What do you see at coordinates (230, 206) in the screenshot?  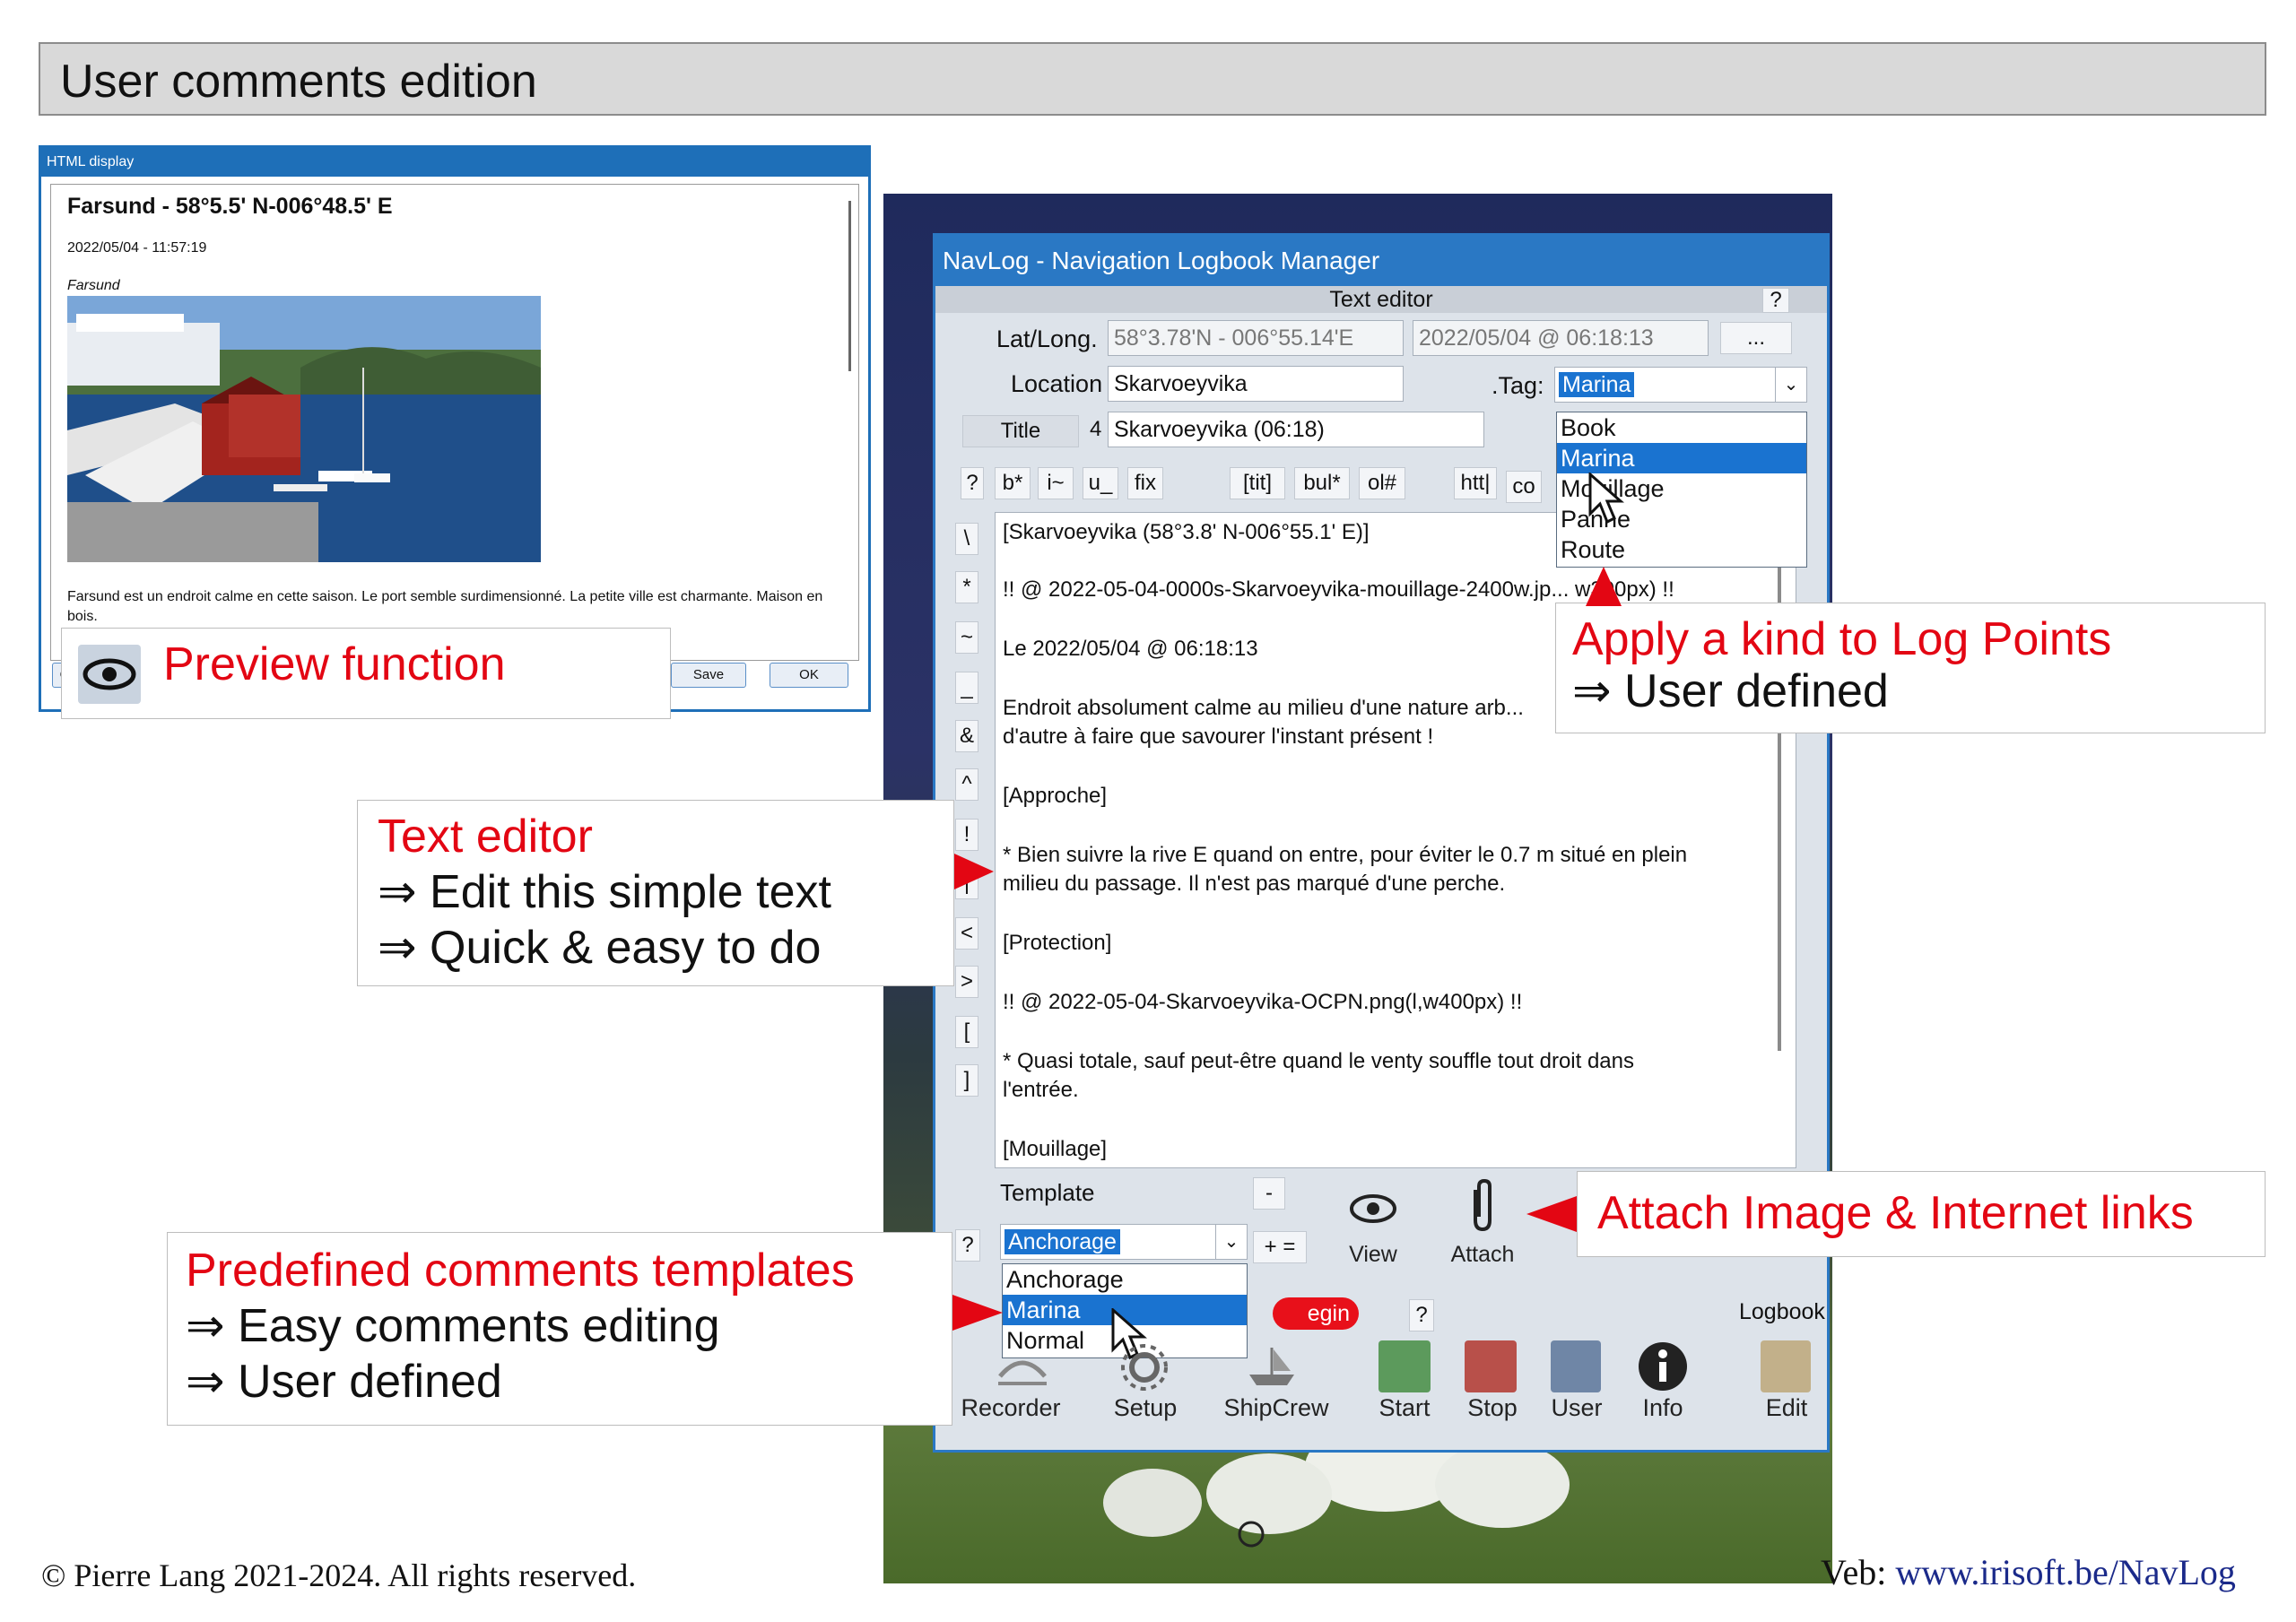 I see `html-display-heading: Farsund - 58°5.5' N-006°48.5' E` at bounding box center [230, 206].